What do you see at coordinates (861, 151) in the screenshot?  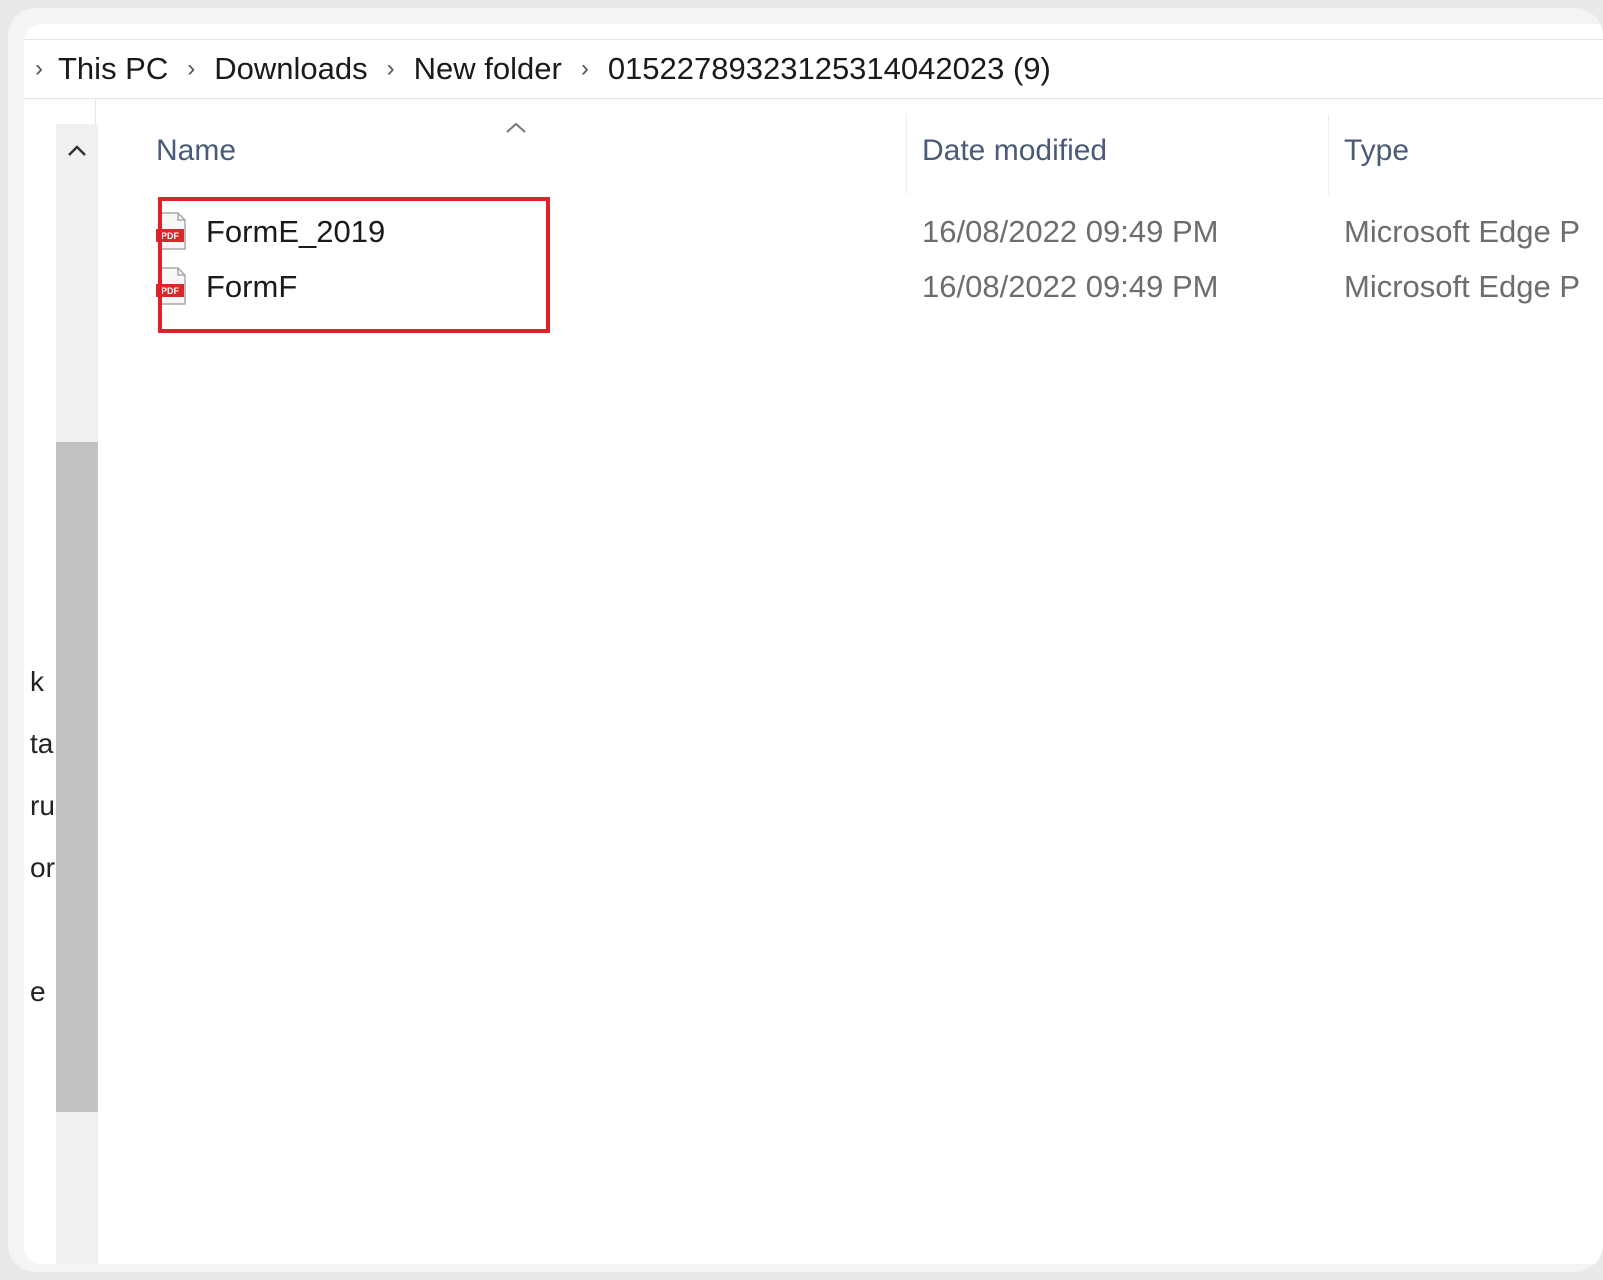 I see `column-header-row: Name Date modified Type` at bounding box center [861, 151].